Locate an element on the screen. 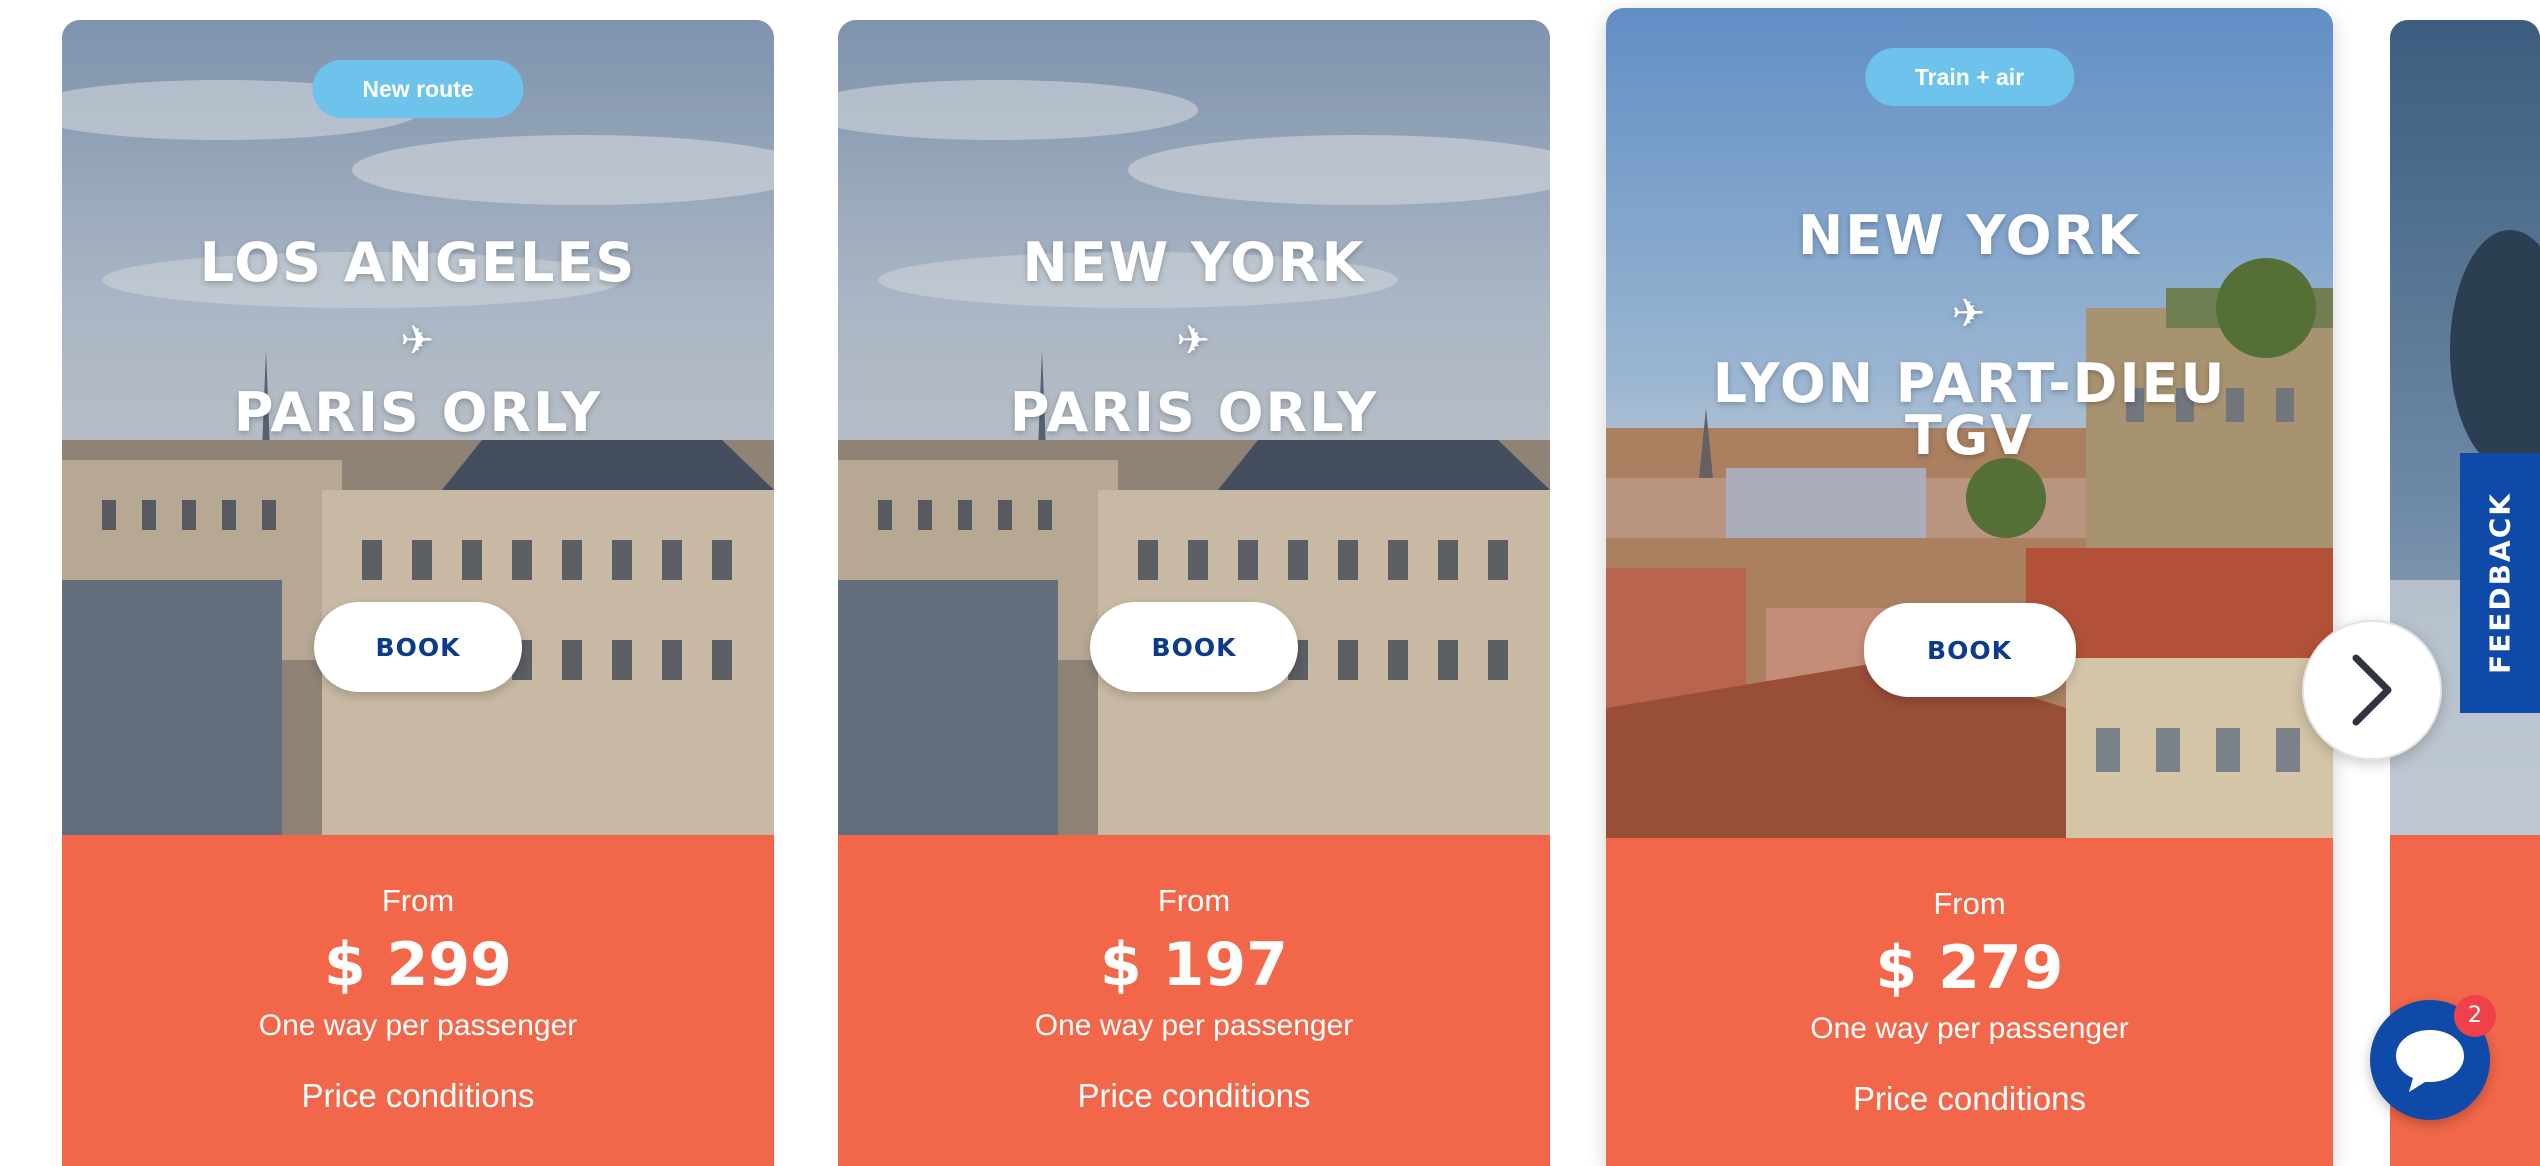 The height and width of the screenshot is (1166, 2540). price-value: $ 299 is located at coordinates (418, 965).